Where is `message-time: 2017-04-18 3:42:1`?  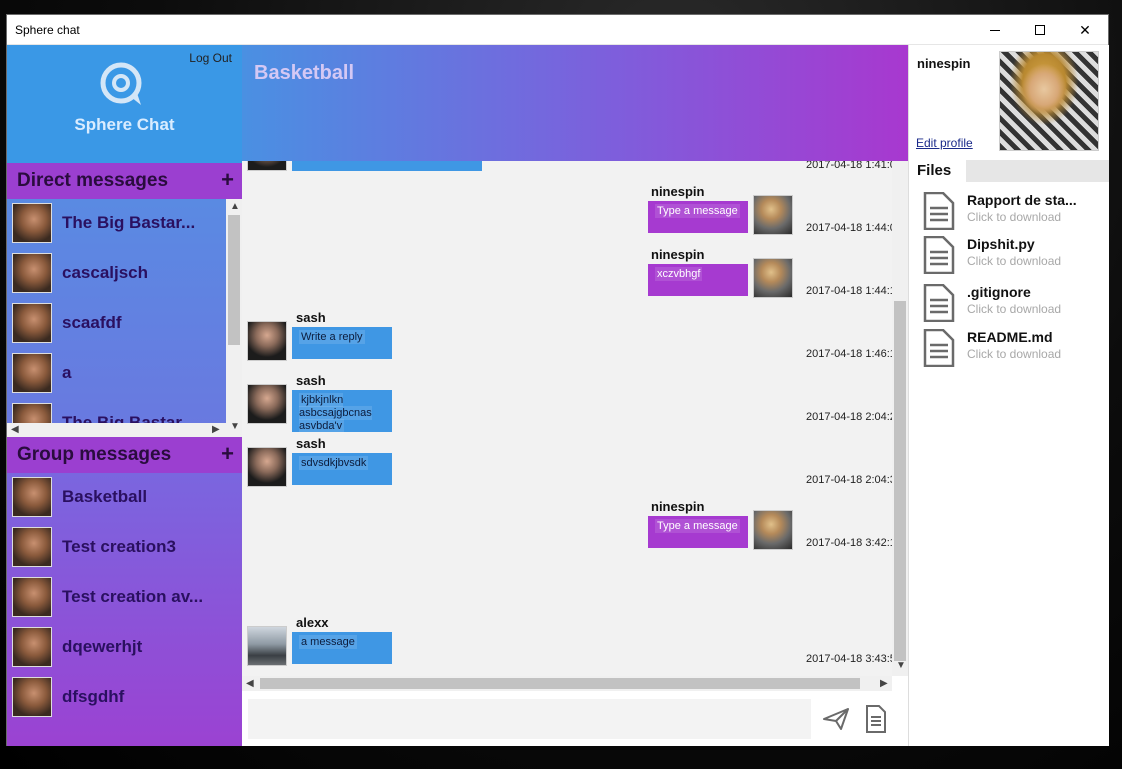
message-time: 2017-04-18 3:42:1 is located at coordinates (851, 543).